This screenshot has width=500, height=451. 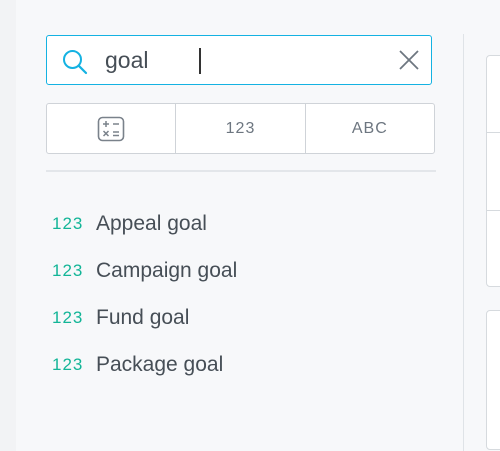 What do you see at coordinates (167, 270) in the screenshot?
I see `item-label: Campaign goal` at bounding box center [167, 270].